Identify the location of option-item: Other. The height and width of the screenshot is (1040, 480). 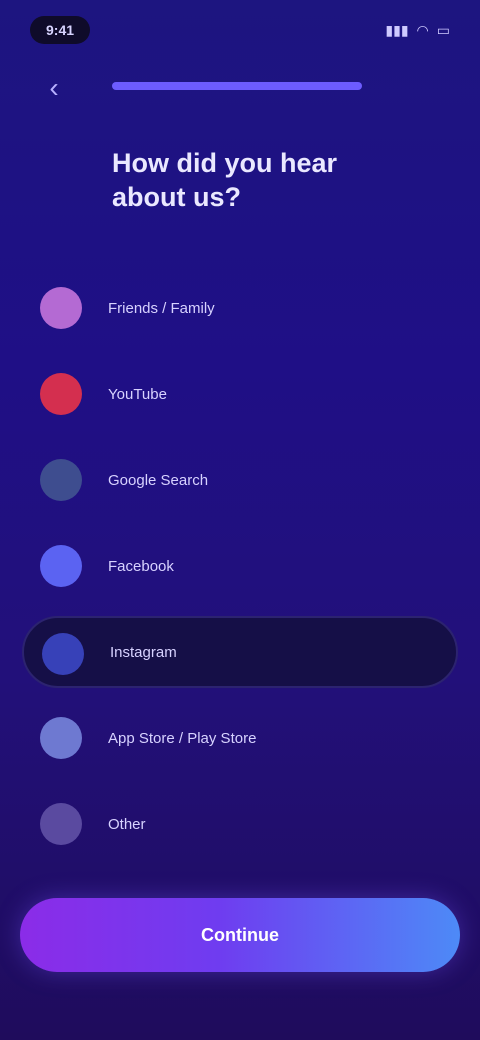
(240, 824).